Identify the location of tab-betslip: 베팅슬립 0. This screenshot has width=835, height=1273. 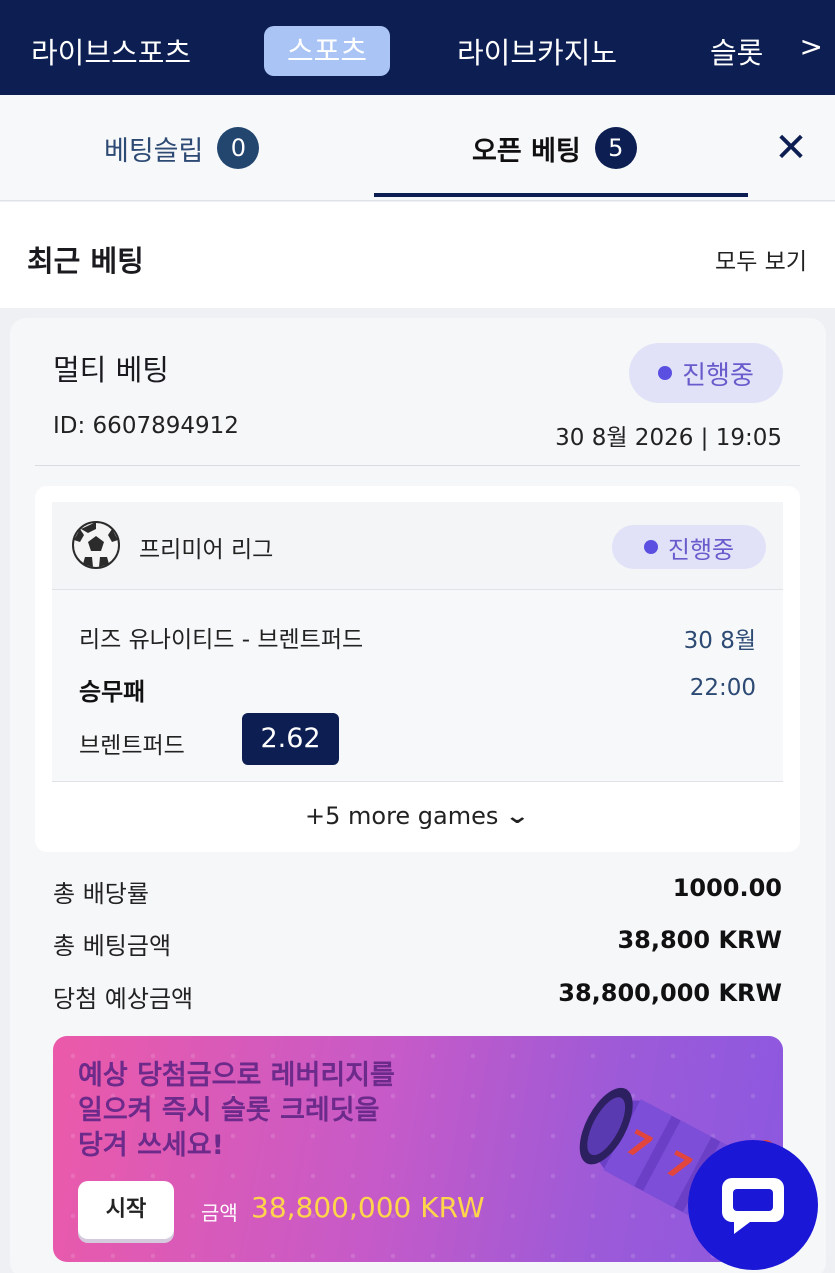
(182, 148).